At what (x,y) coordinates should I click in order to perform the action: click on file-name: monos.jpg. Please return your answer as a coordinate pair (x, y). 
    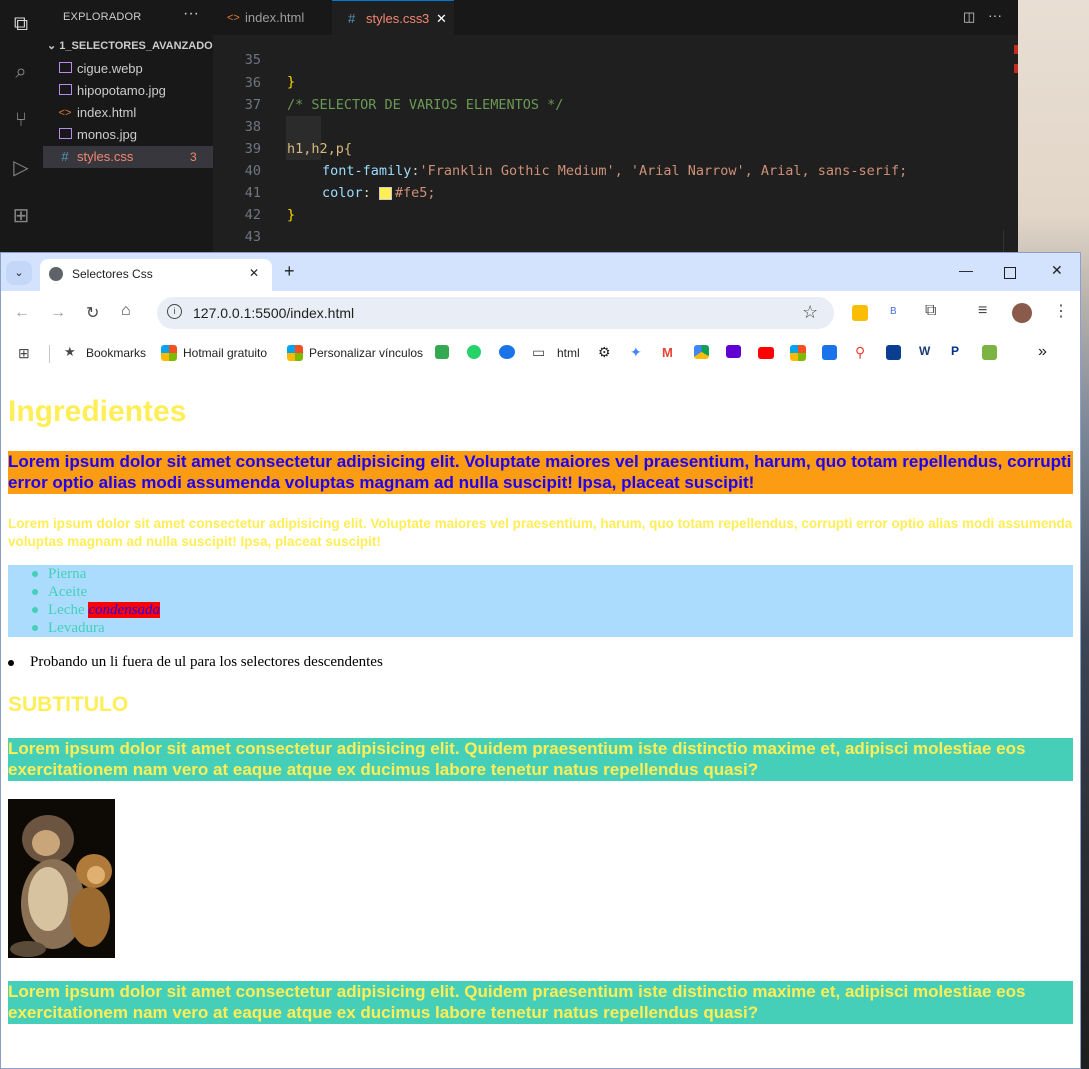
    Looking at the image, I should click on (107, 134).